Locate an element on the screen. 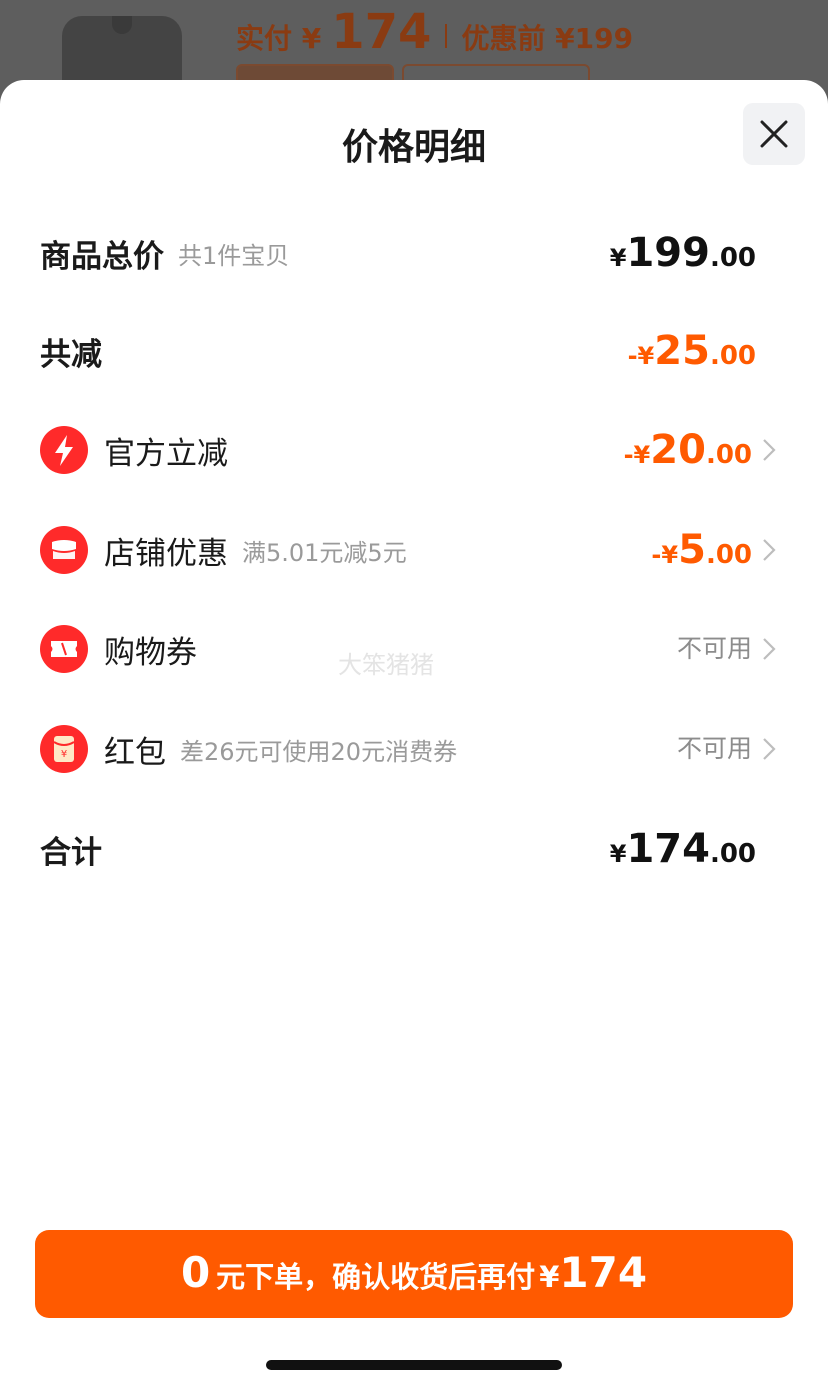  price-integer: 5 is located at coordinates (692, 550).